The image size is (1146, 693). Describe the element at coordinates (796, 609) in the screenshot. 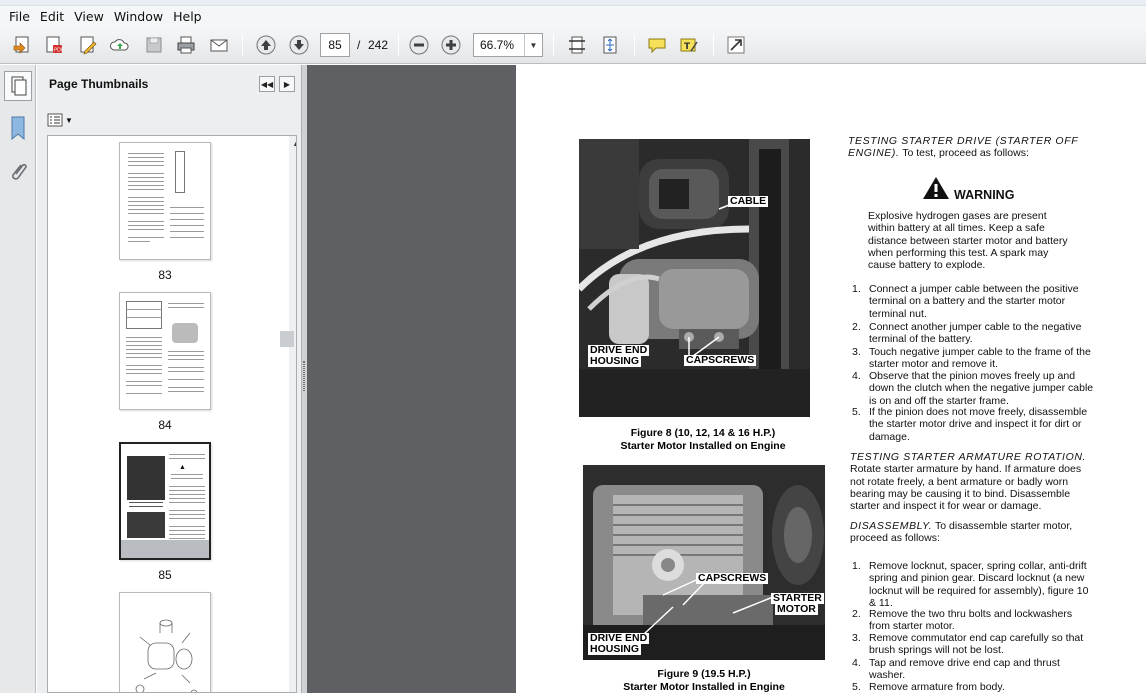

I see `figure9-label-motor: MOTOR` at that location.